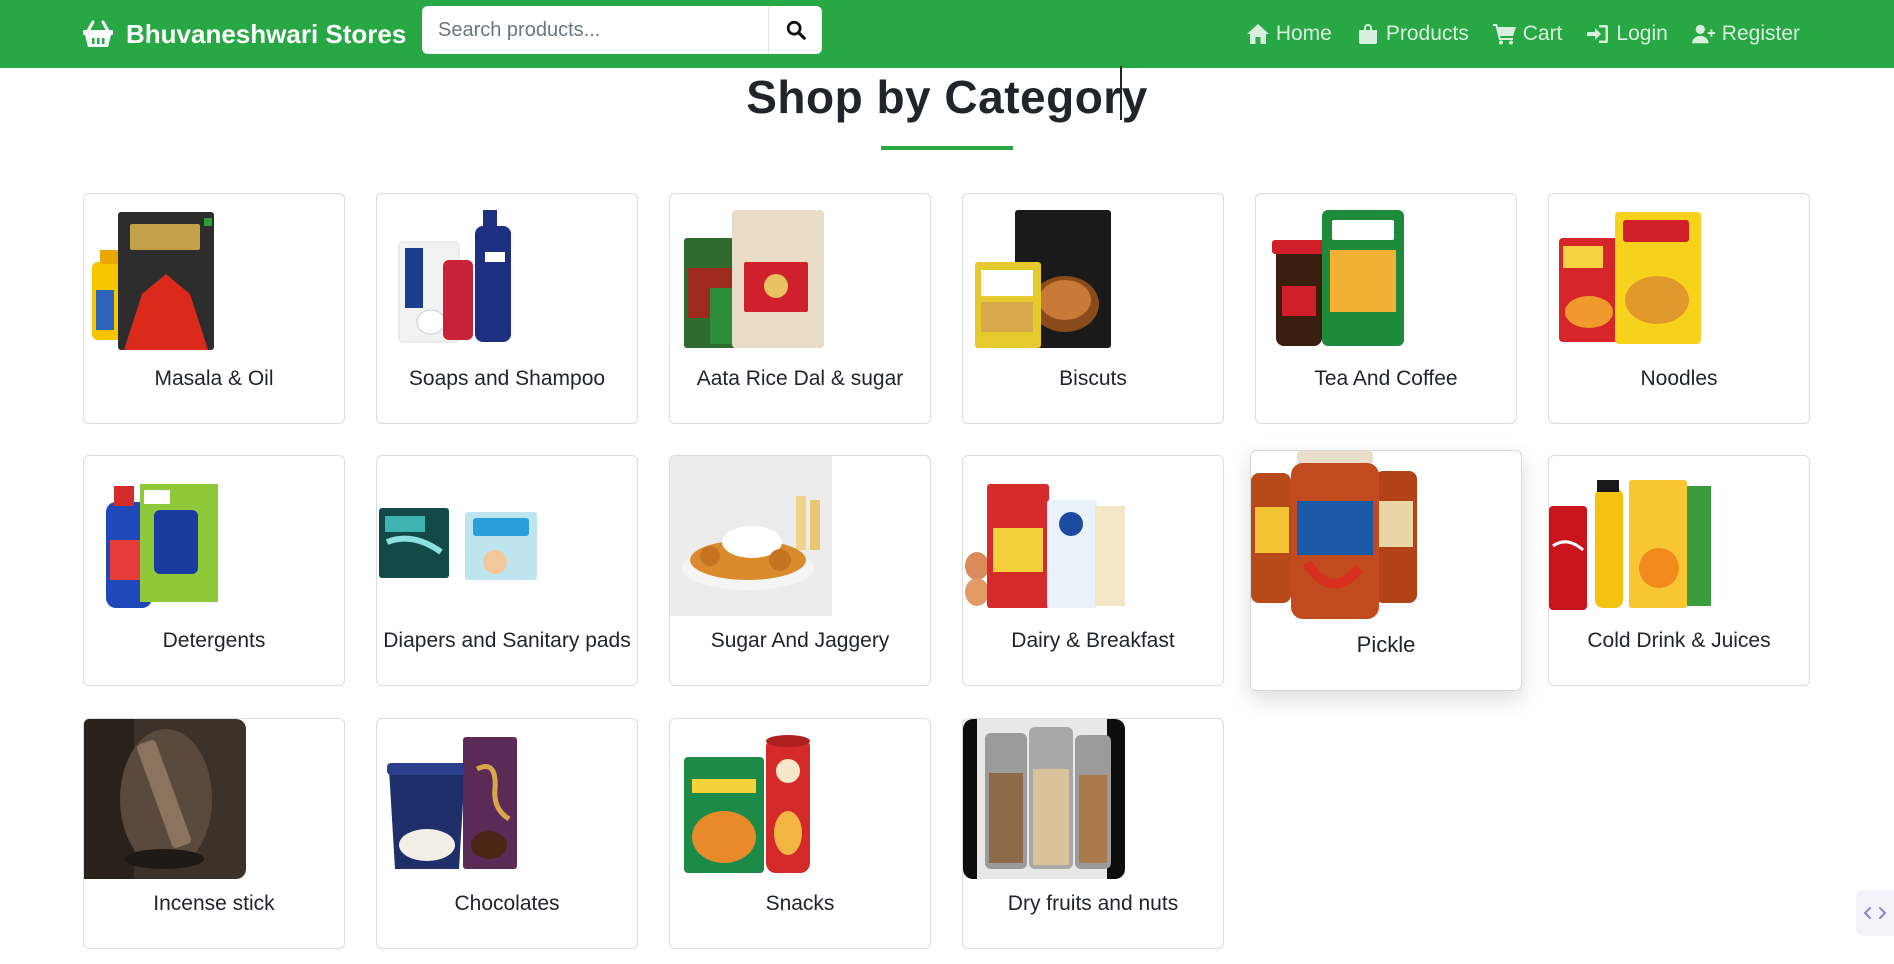 This screenshot has height=964, width=1894. I want to click on title-underline, so click(947, 148).